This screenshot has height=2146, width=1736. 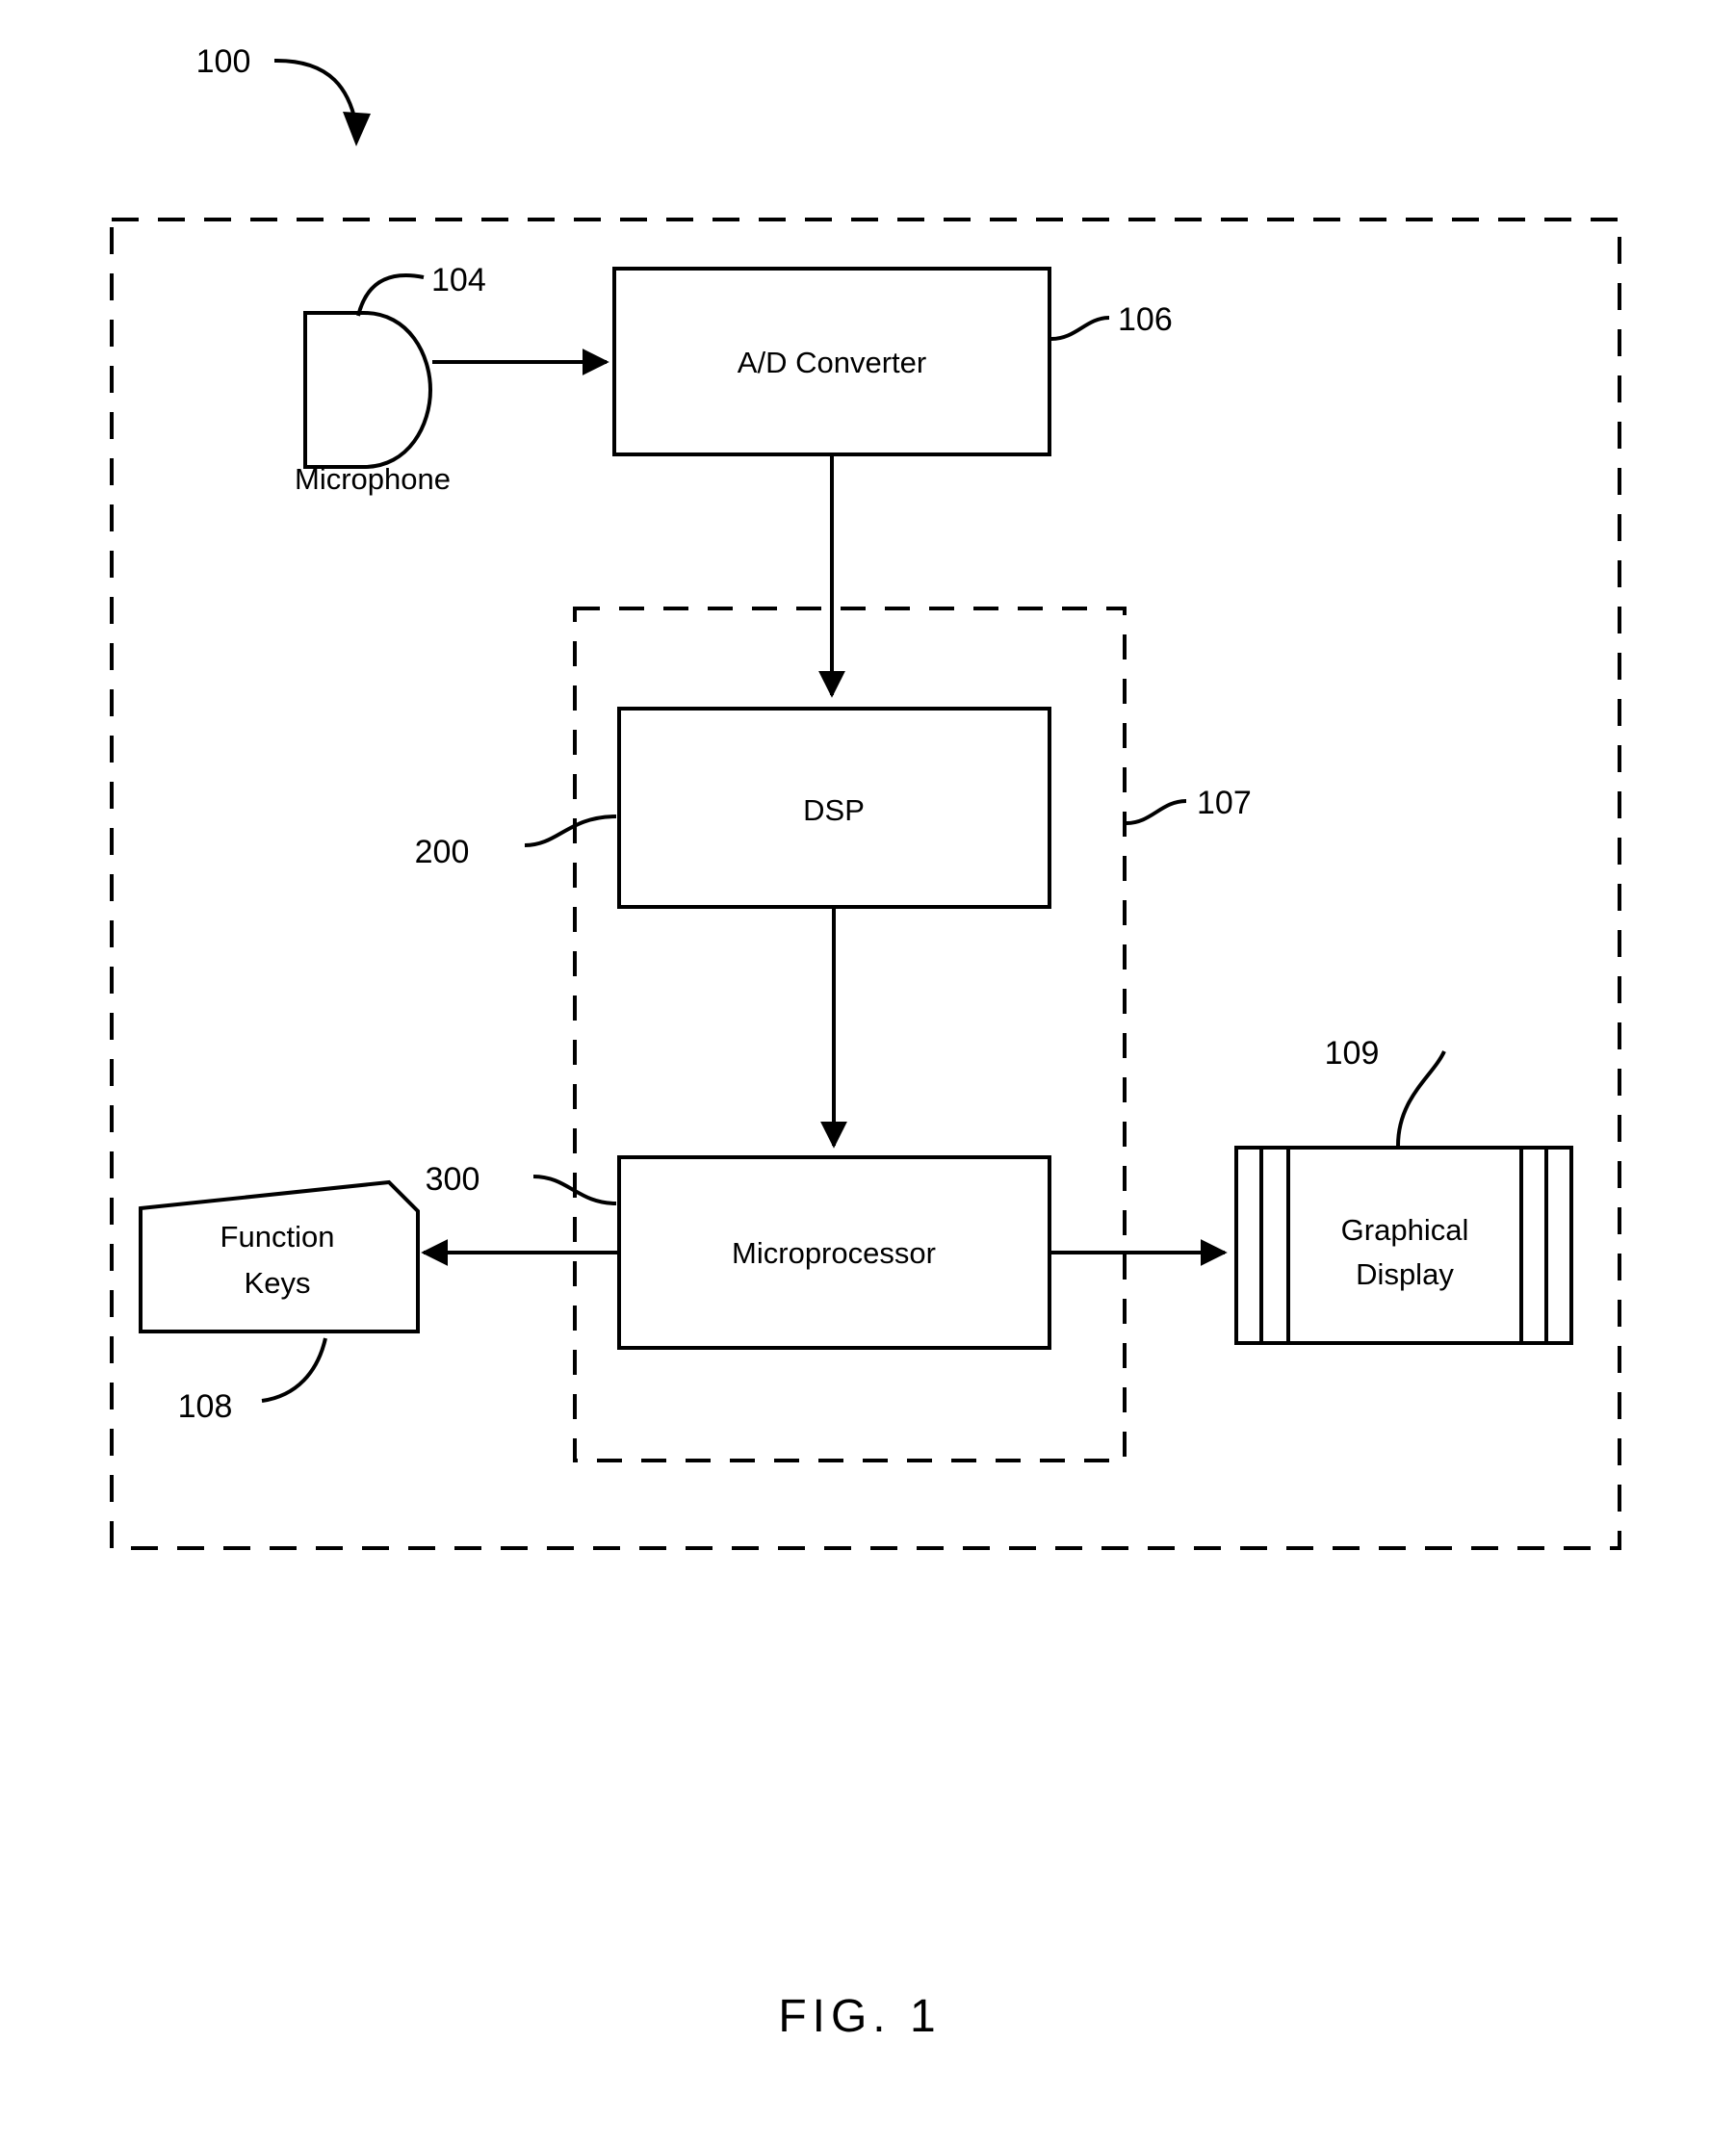 I want to click on reference-104: 104, so click(x=458, y=280).